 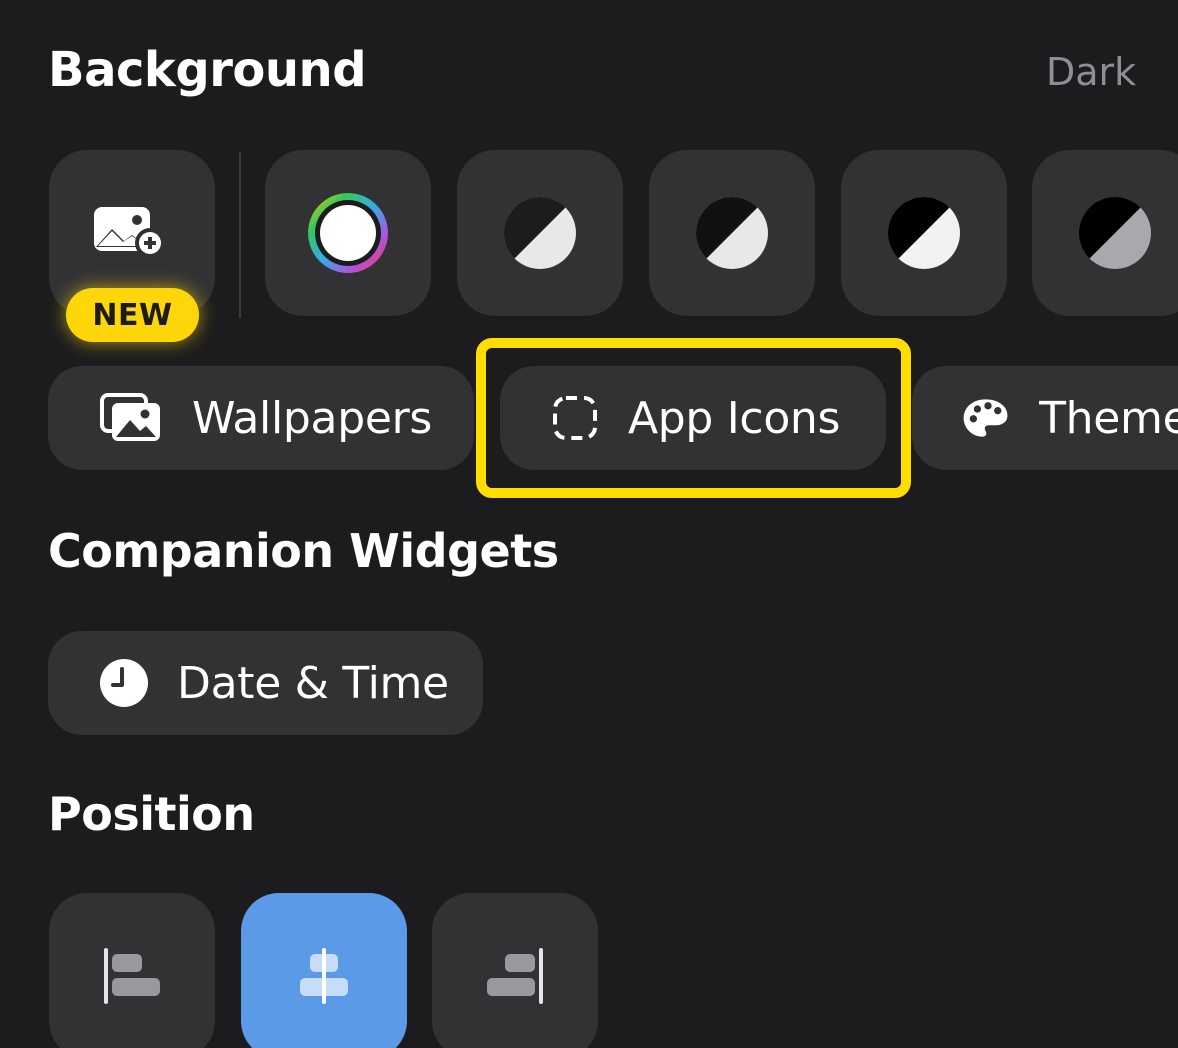 I want to click on background-title: Background, so click(x=207, y=70).